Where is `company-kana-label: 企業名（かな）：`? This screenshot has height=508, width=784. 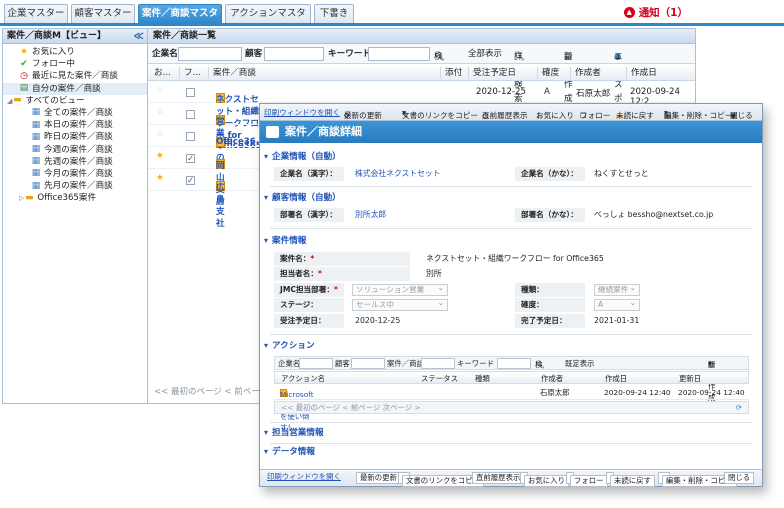
company-kana-label: 企業名（かな）： is located at coordinates (550, 174).